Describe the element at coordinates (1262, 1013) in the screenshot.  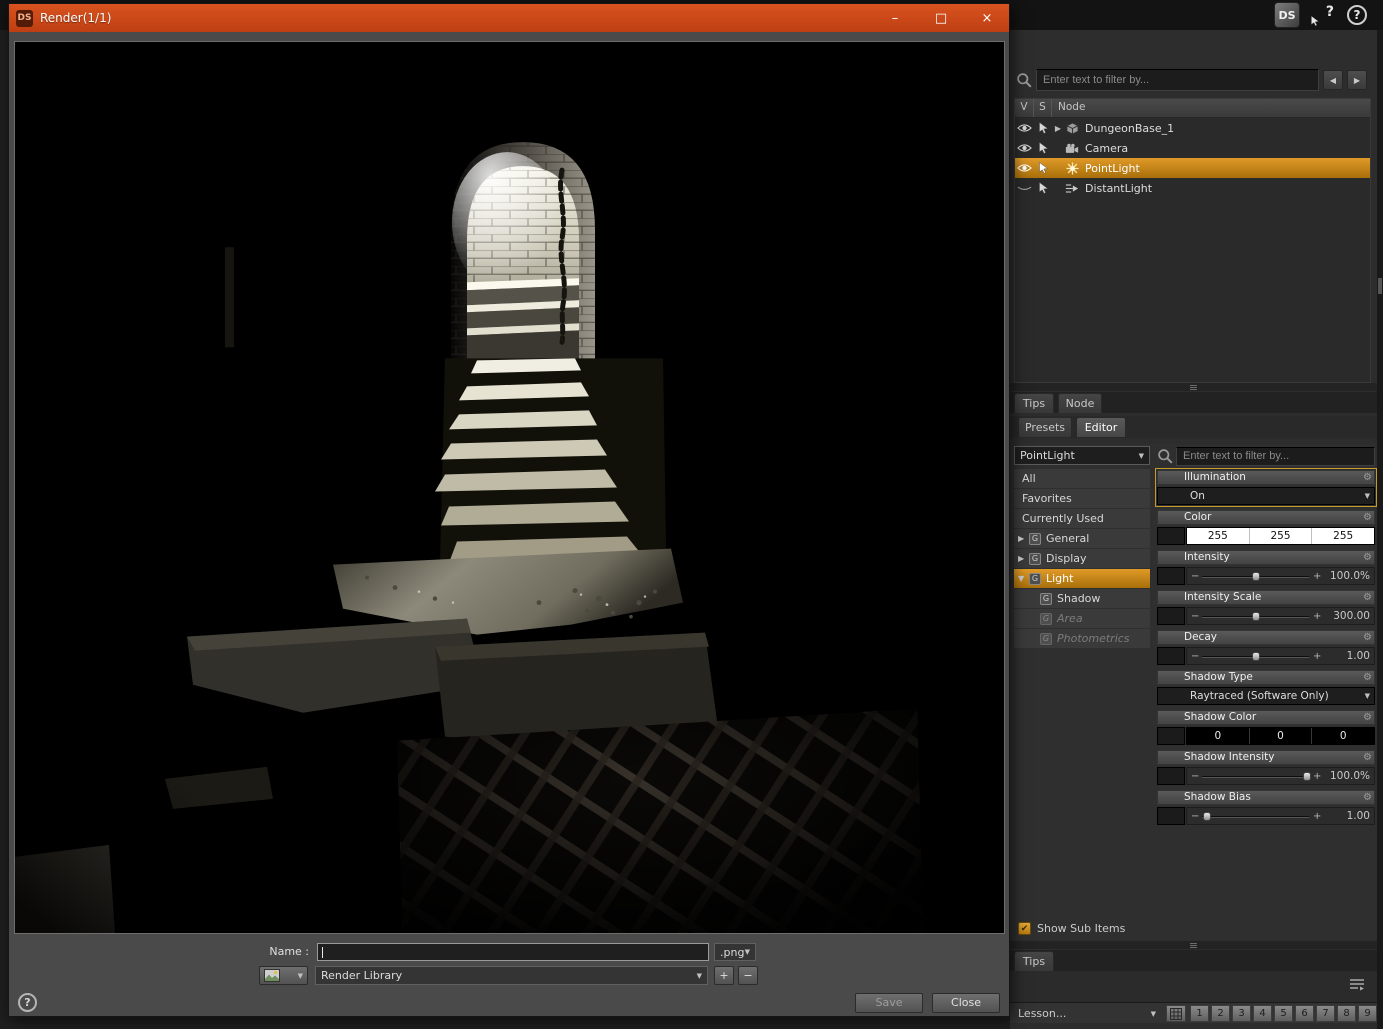
I see `lesson-page-4: 4` at that location.